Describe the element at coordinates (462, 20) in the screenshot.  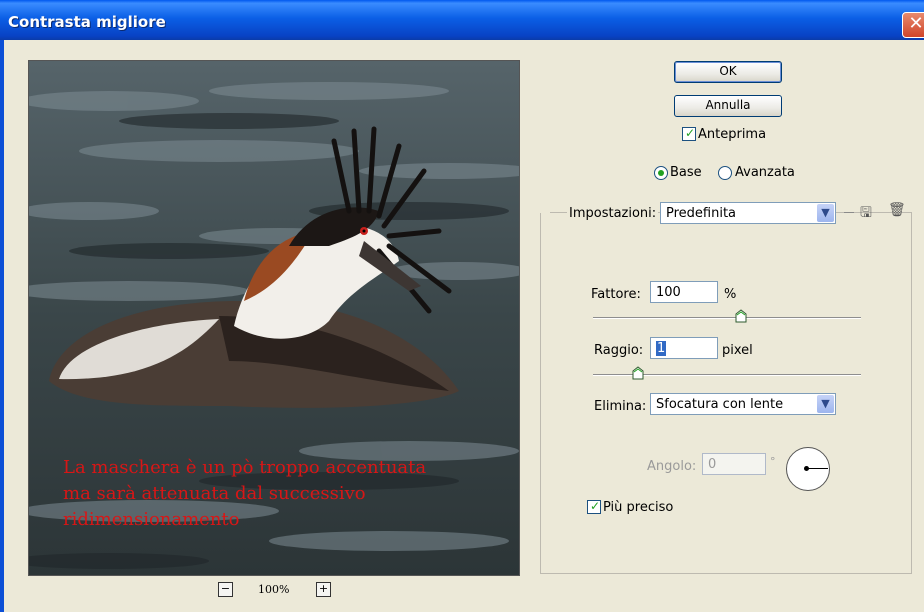
I see `title-bar: Contrasta migliore ✕` at that location.